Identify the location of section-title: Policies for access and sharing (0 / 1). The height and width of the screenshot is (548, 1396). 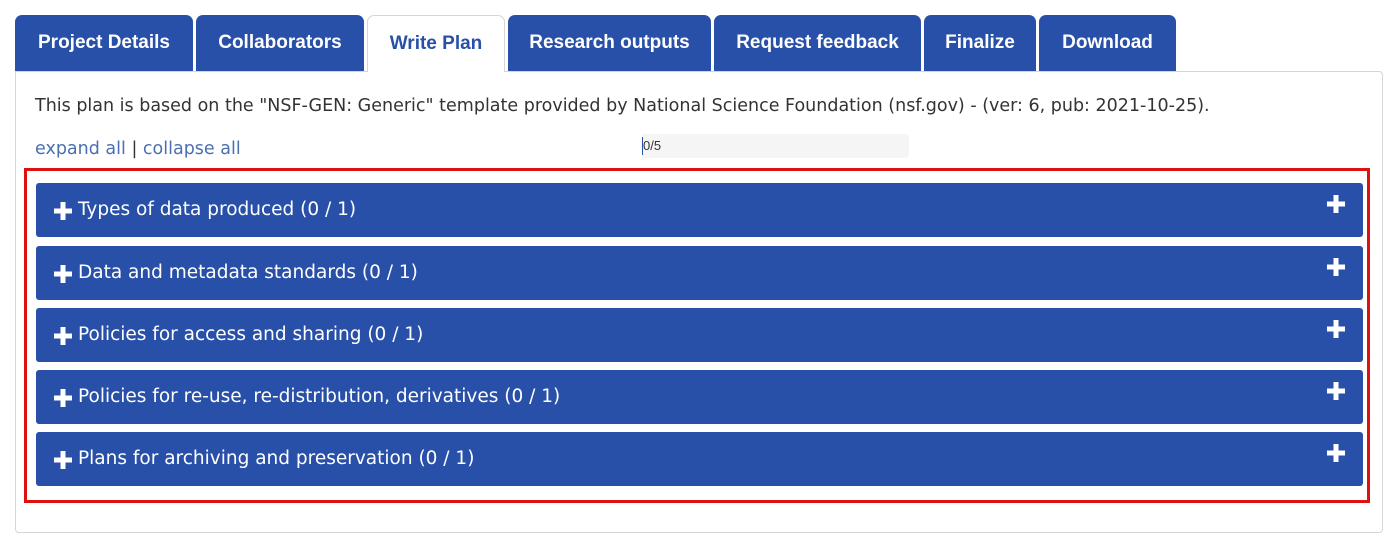
(251, 334).